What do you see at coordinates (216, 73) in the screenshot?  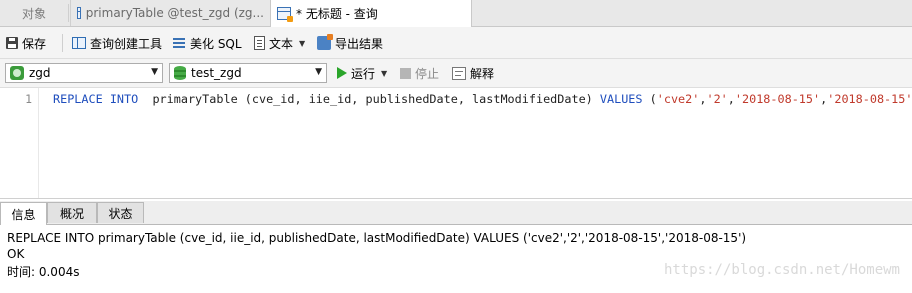 I see `database-select-value: test_zgd` at bounding box center [216, 73].